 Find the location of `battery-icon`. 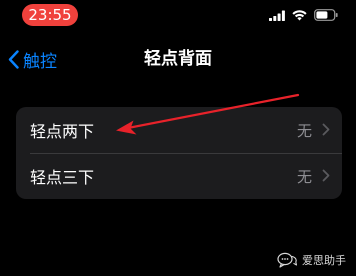

battery-icon is located at coordinates (326, 15).